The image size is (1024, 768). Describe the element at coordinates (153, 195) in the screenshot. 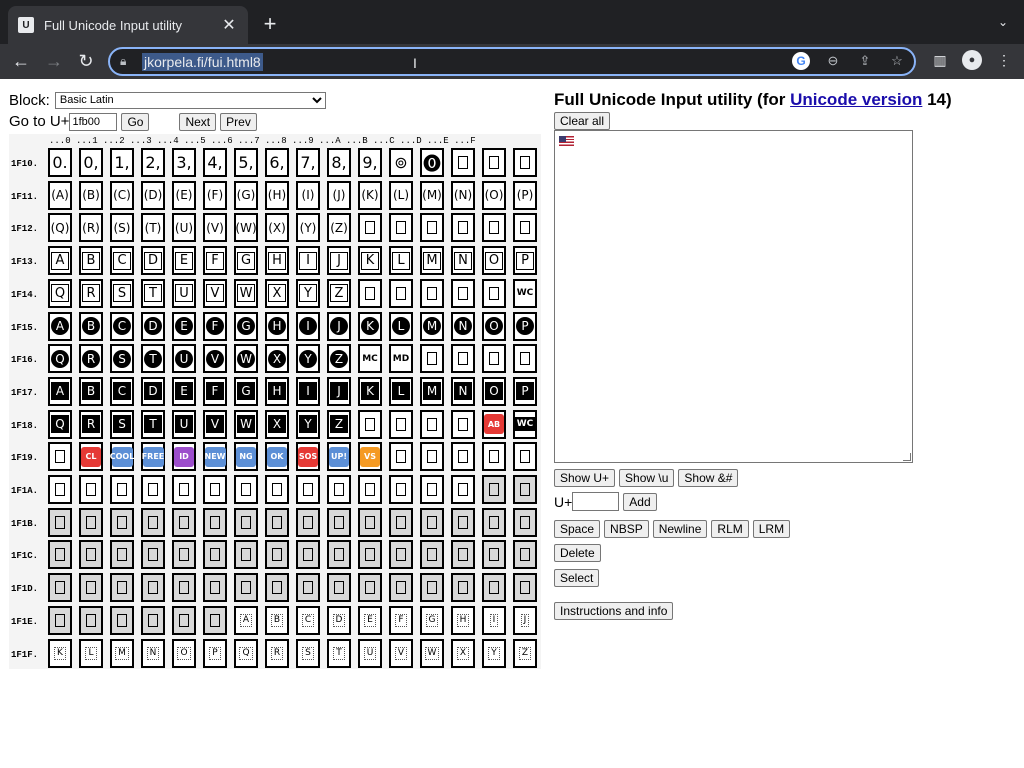

I see `char-cell: (D)` at that location.